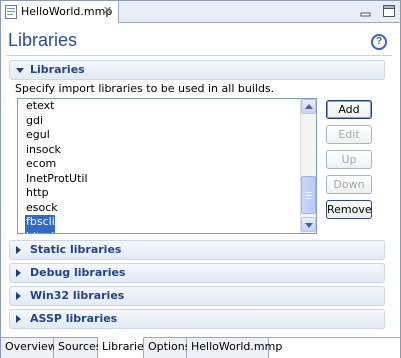  I want to click on tab-sources: Sources, so click(78, 348).